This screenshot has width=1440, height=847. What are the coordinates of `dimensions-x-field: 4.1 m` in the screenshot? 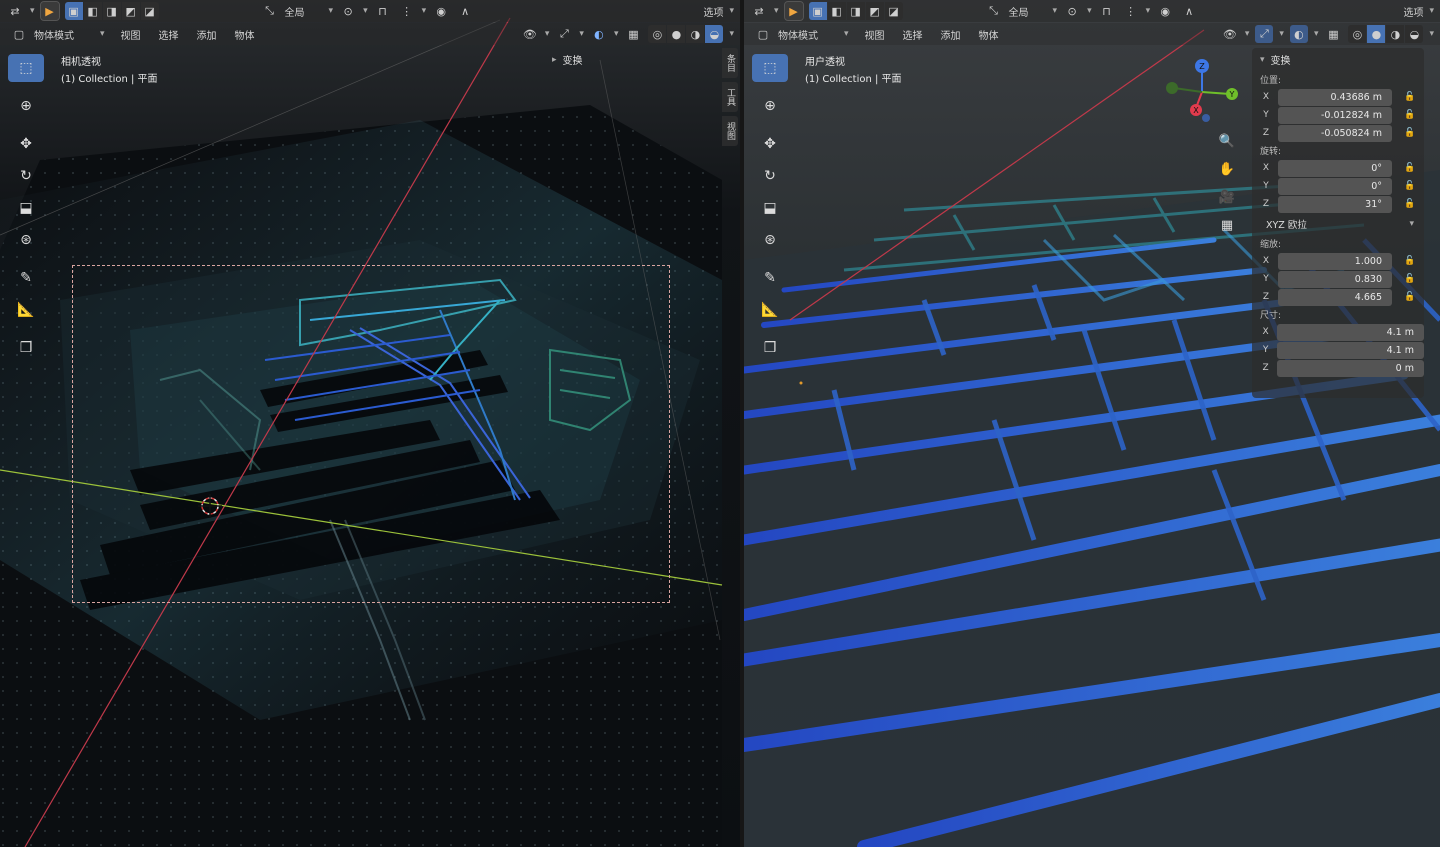 It's located at (1350, 332).